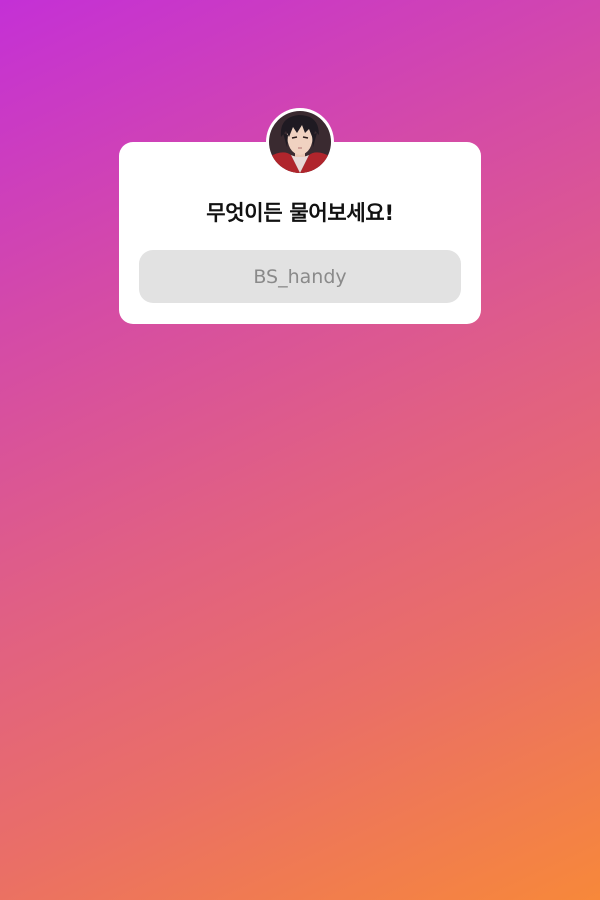  I want to click on question-prompt-title: 무엇이든 물어보세요!, so click(300, 213).